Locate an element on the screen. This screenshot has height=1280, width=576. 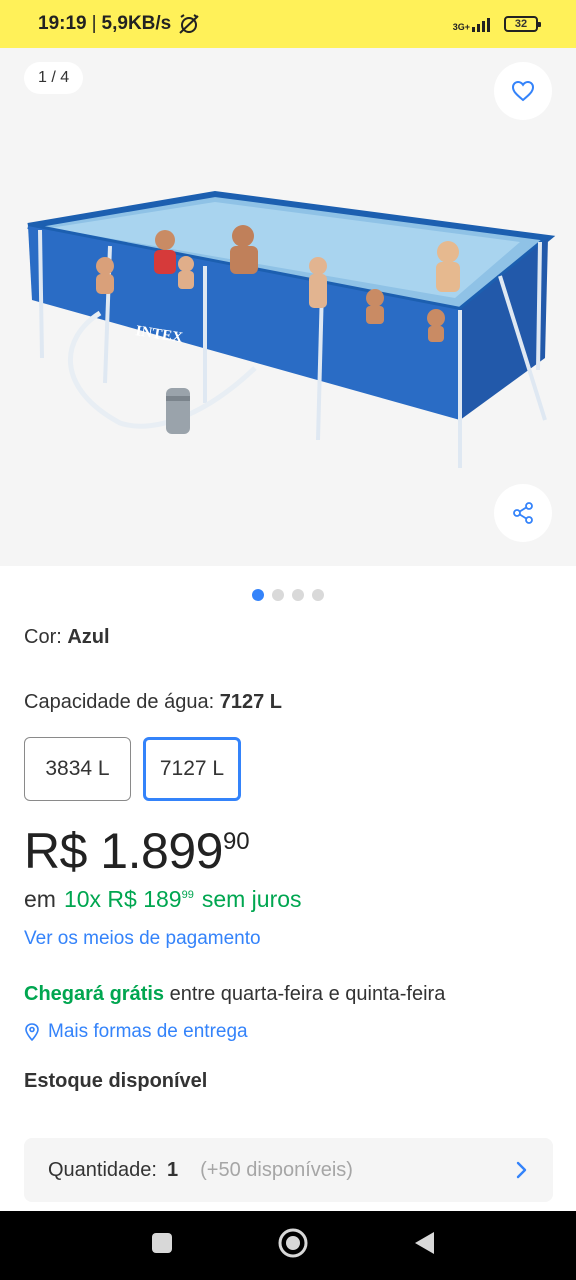
back-button is located at coordinates (424, 1245).